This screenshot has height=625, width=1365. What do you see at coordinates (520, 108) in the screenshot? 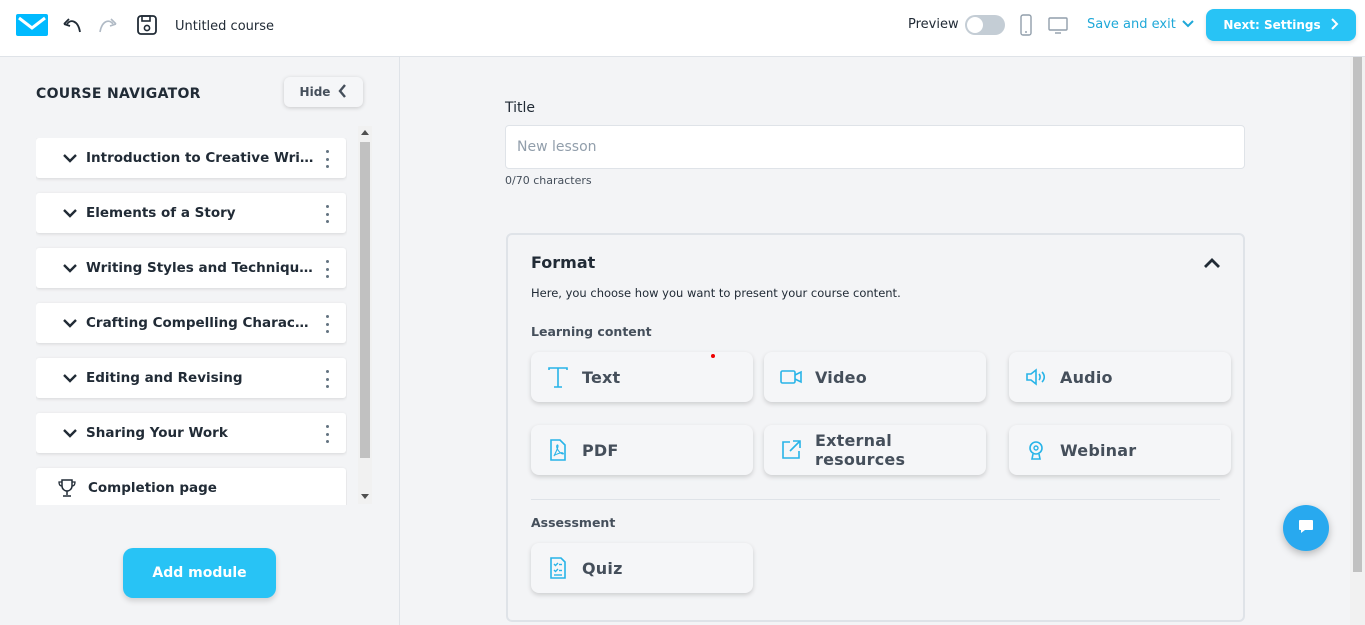
I see `title-label: Title` at bounding box center [520, 108].